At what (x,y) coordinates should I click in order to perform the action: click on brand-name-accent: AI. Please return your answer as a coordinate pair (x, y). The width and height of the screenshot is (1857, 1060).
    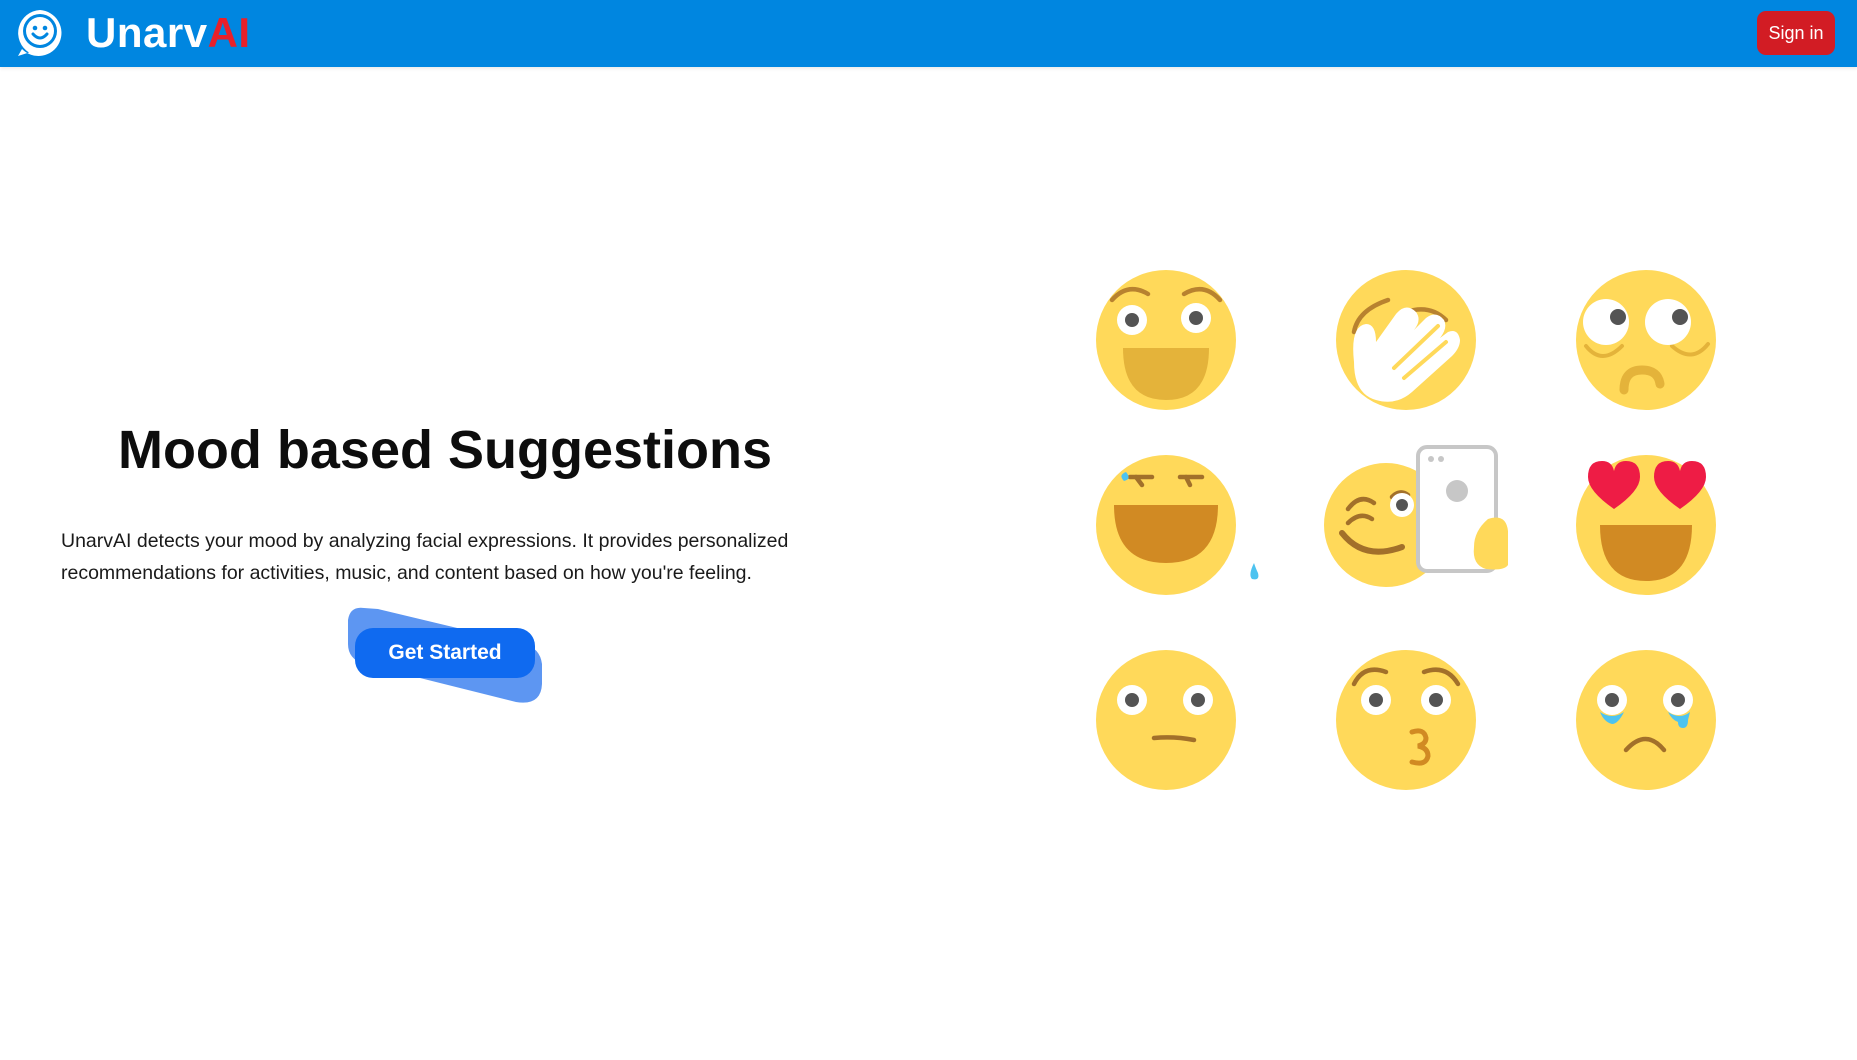
    Looking at the image, I should click on (229, 32).